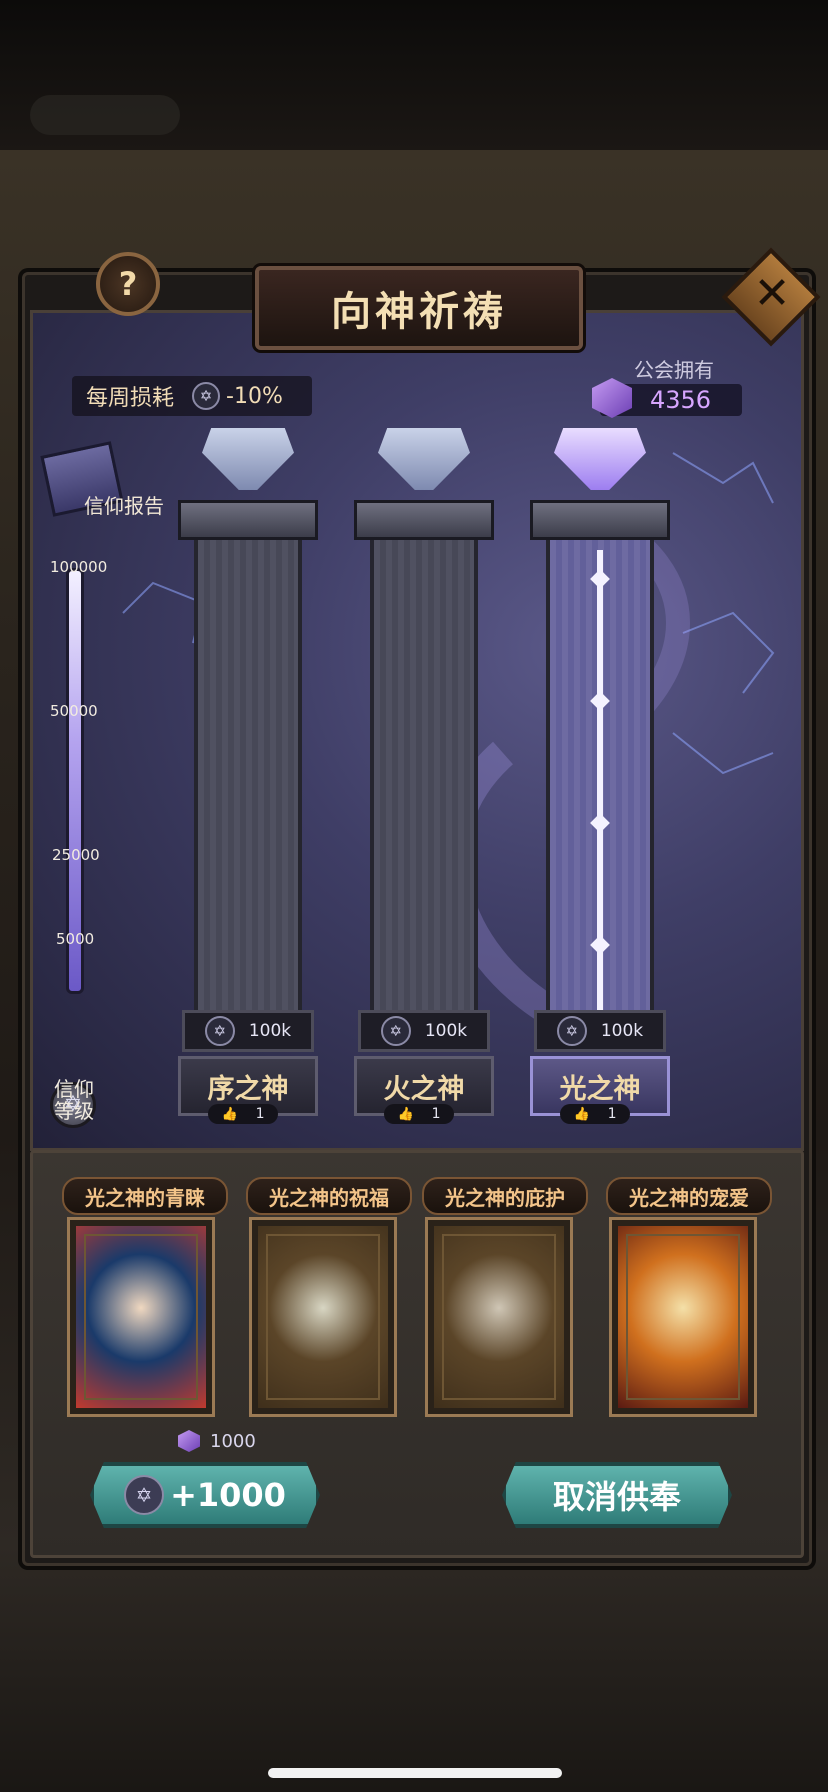  Describe the element at coordinates (424, 1089) in the screenshot. I see `pillar-name: 火之神` at that location.